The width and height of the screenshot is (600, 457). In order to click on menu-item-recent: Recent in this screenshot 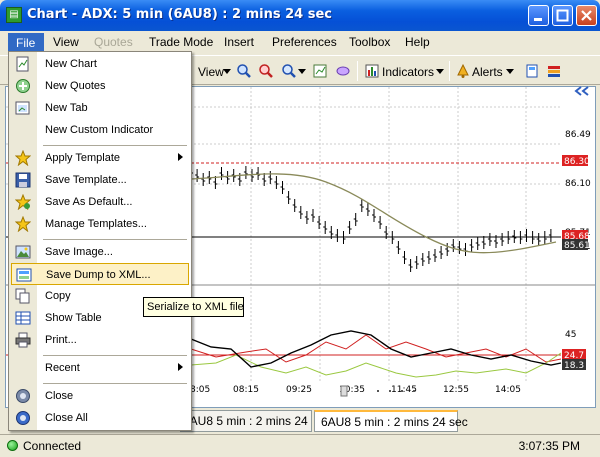, I will do `click(100, 368)`.